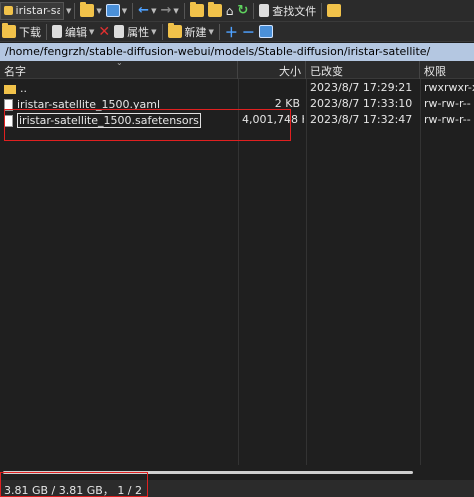  I want to click on folder-icon, so click(8, 10).